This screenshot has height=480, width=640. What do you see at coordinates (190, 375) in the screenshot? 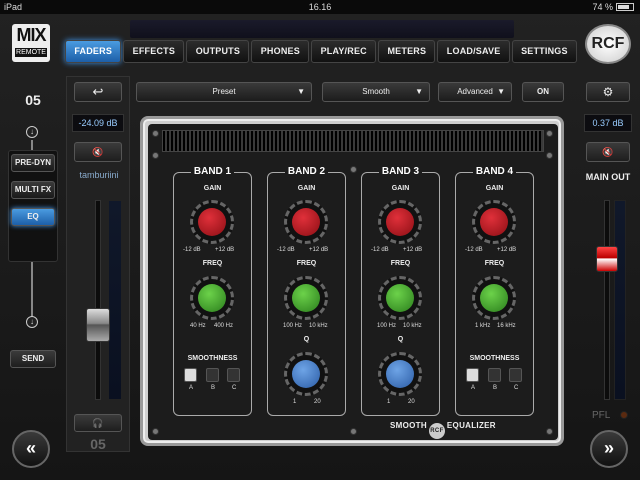
I see `band-1-smooth-a` at bounding box center [190, 375].